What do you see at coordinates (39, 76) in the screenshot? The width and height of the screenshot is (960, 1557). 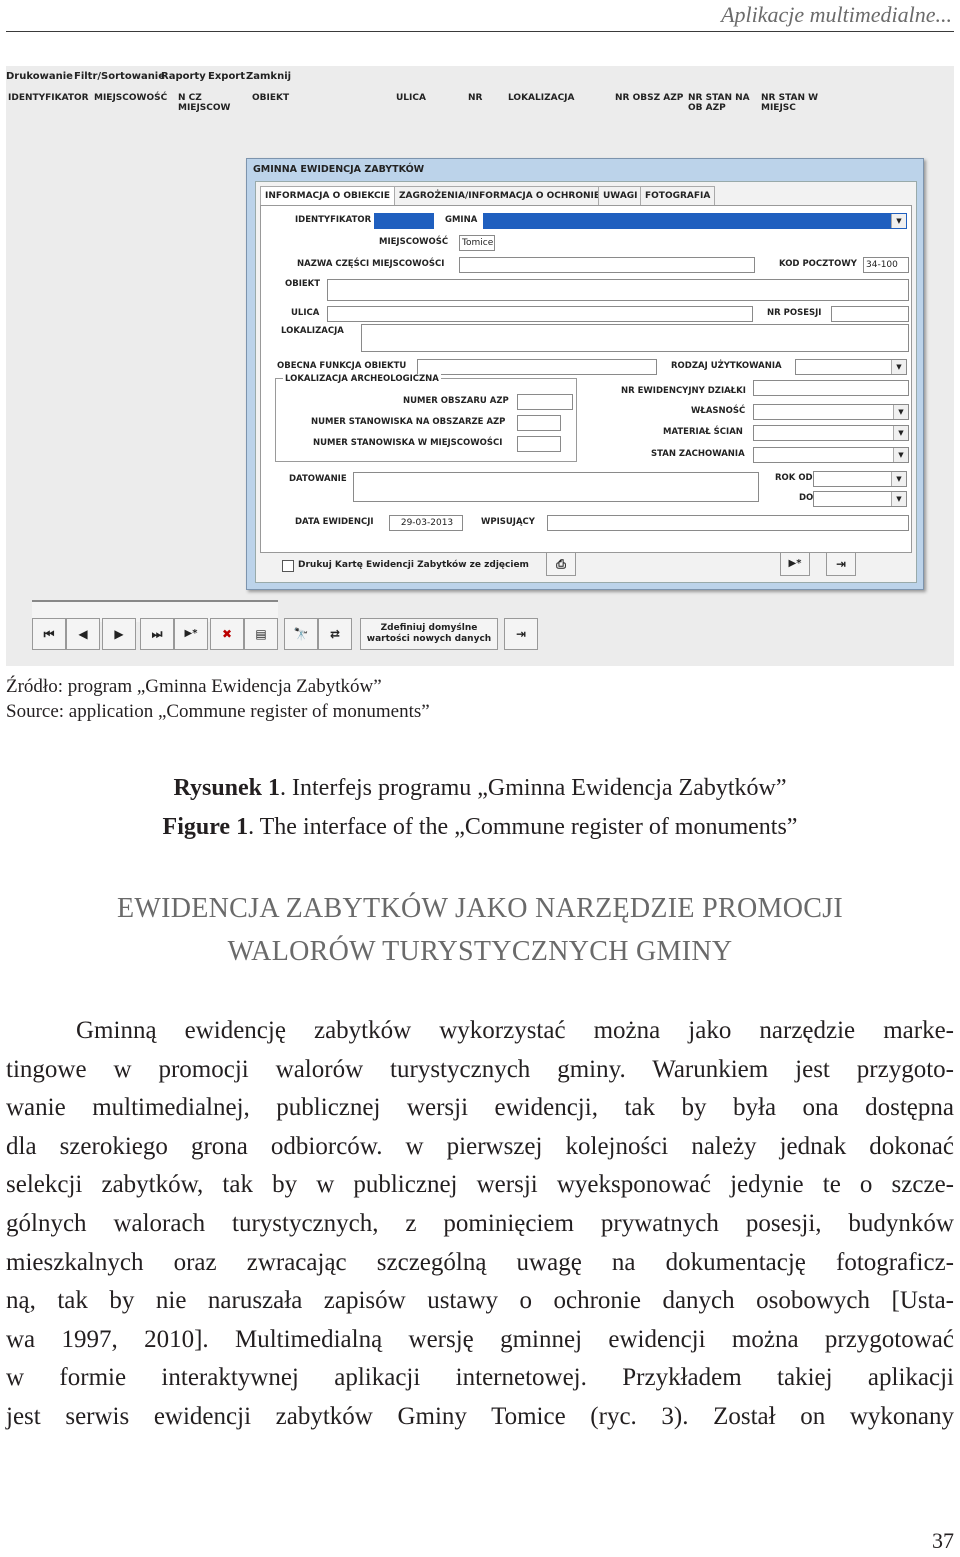 I see `menu-drukowanie: Drukowanie` at bounding box center [39, 76].